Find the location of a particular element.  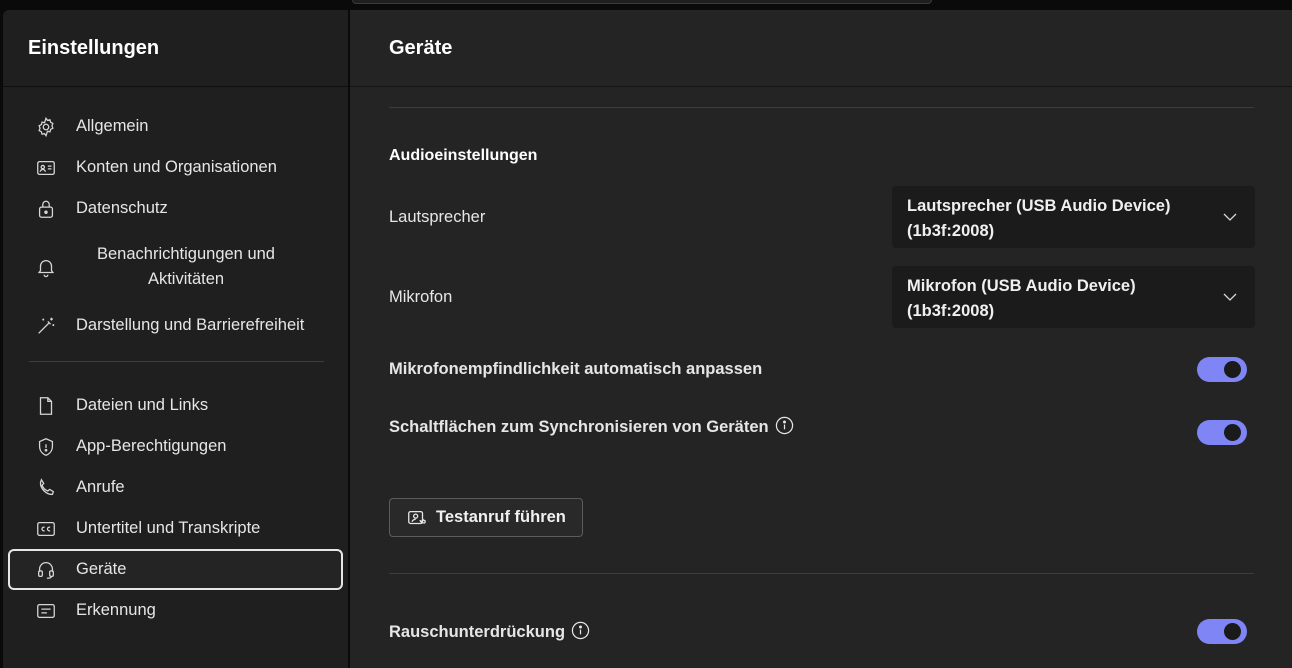

sidebar-item-label: Darstellung und Barrierefreiheit is located at coordinates (190, 325).